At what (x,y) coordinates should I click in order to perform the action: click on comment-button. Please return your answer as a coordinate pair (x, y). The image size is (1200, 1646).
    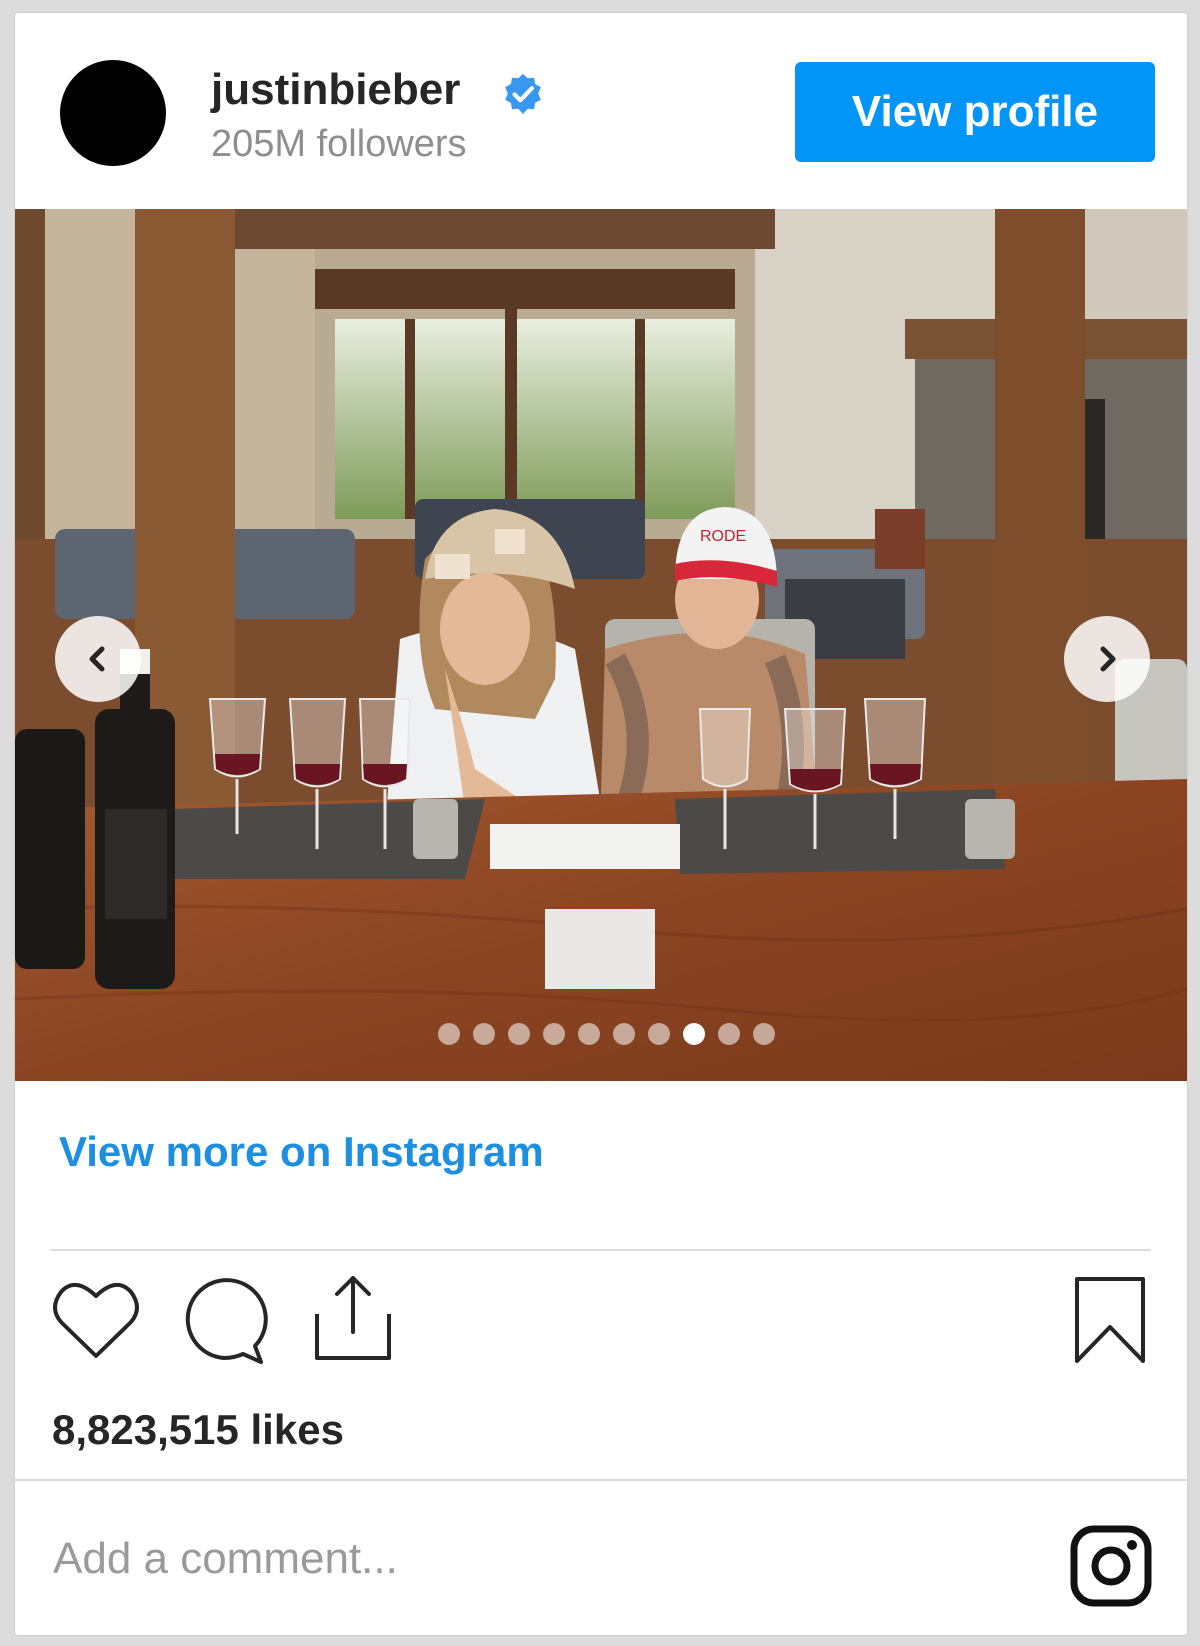
    Looking at the image, I should click on (224, 1322).